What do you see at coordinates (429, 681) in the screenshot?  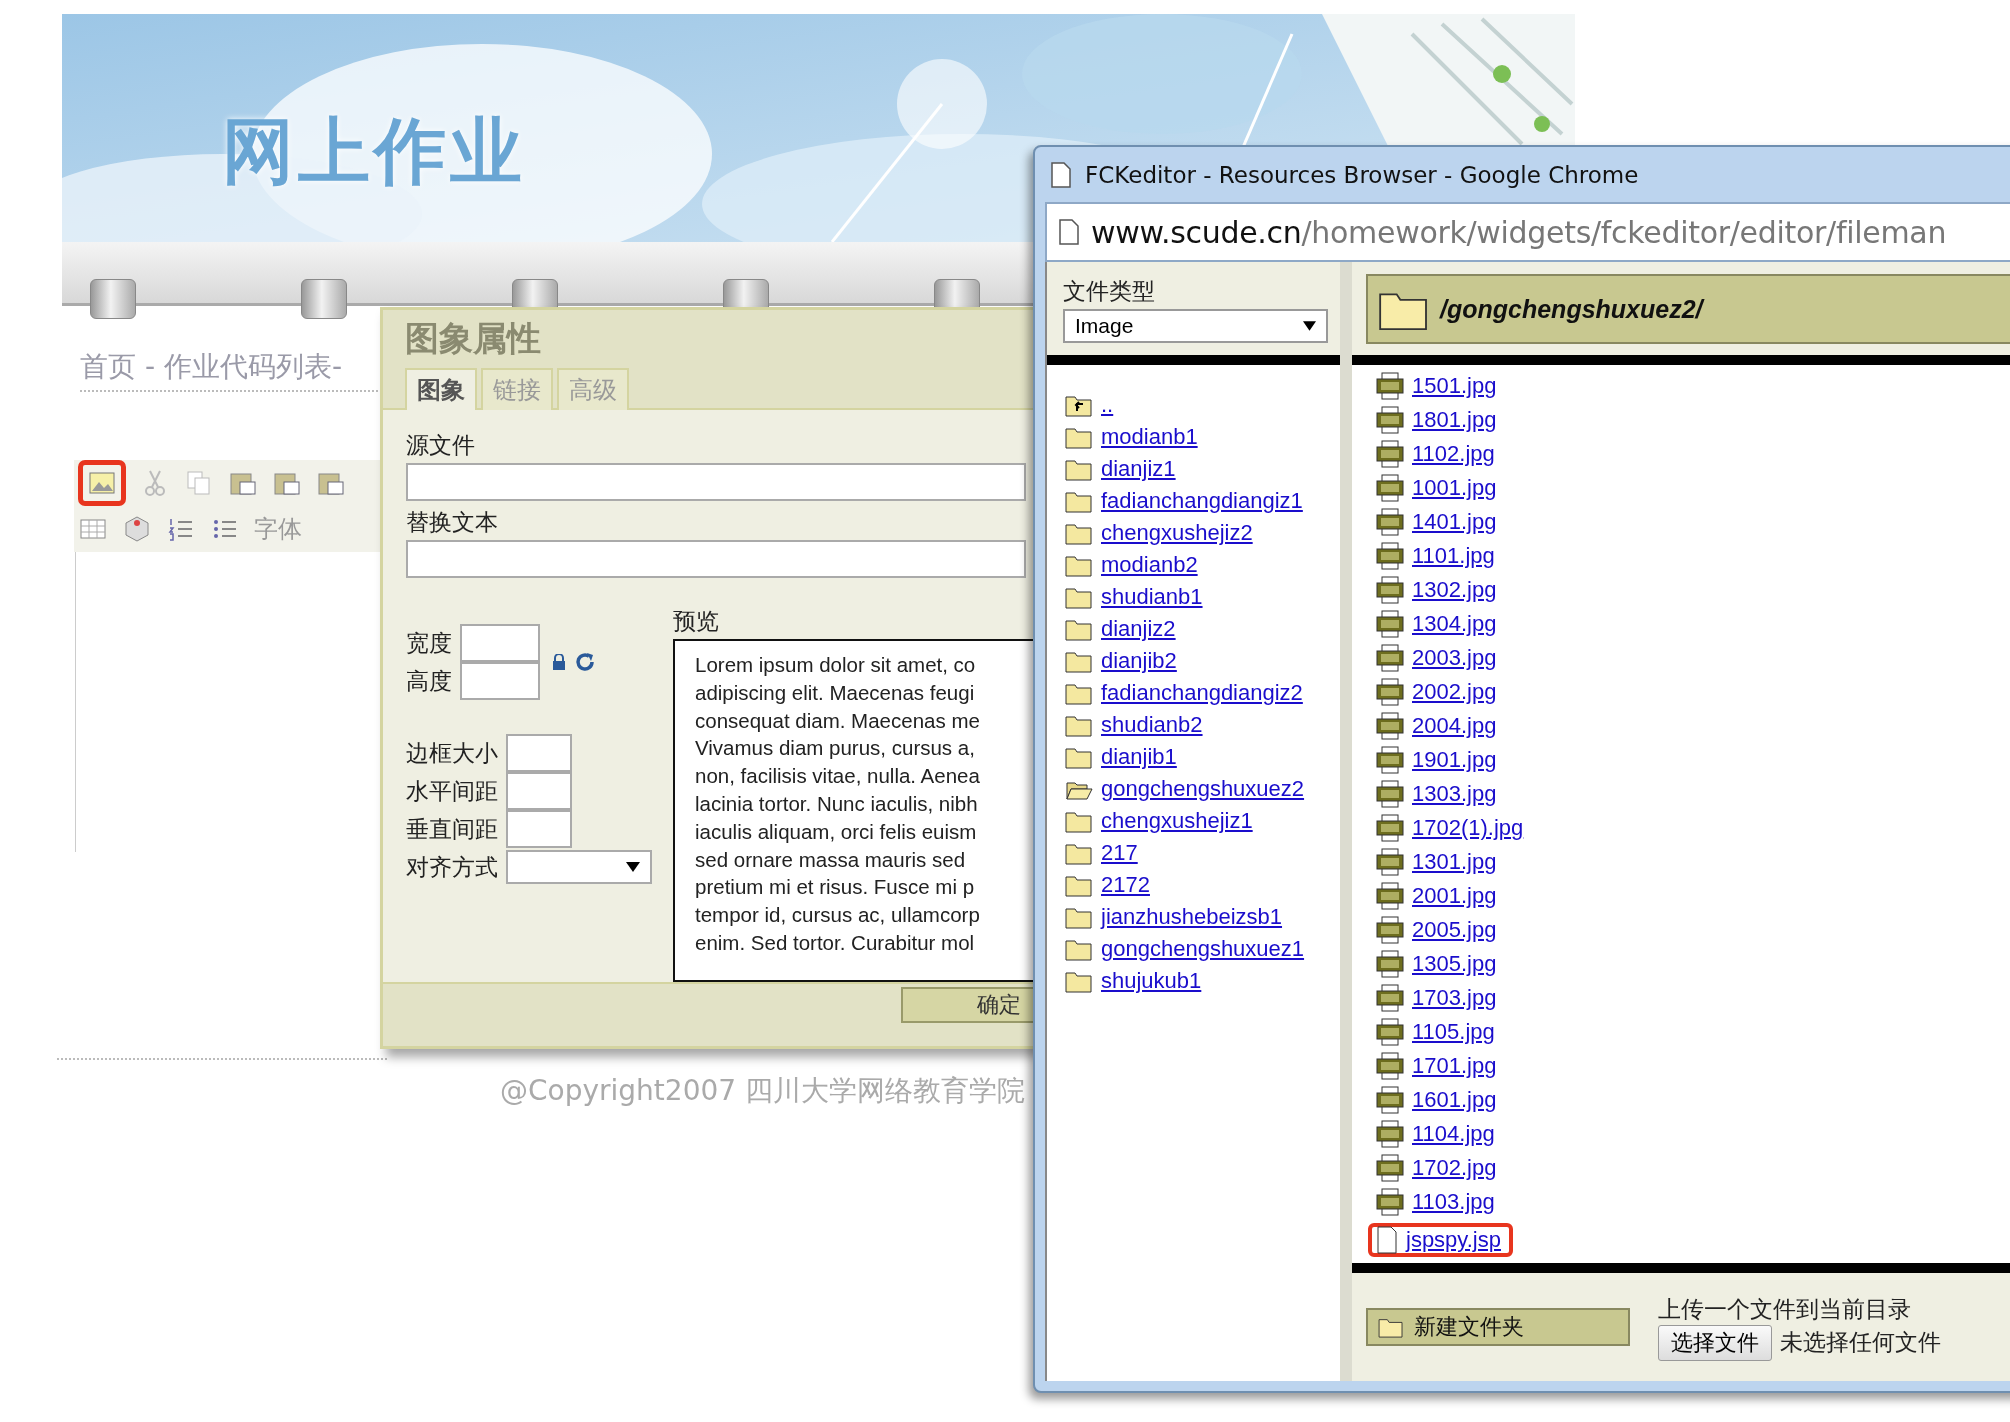 I see `field-label: 高度` at bounding box center [429, 681].